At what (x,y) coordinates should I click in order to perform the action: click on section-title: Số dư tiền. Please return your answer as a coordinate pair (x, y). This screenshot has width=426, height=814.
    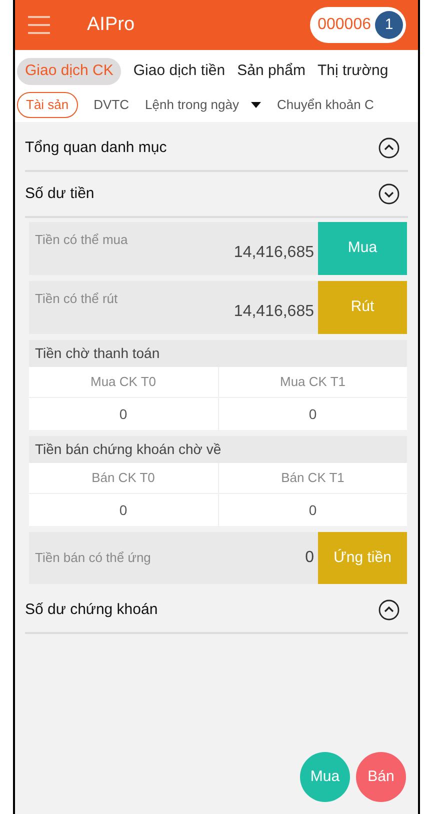
    Looking at the image, I should click on (59, 194).